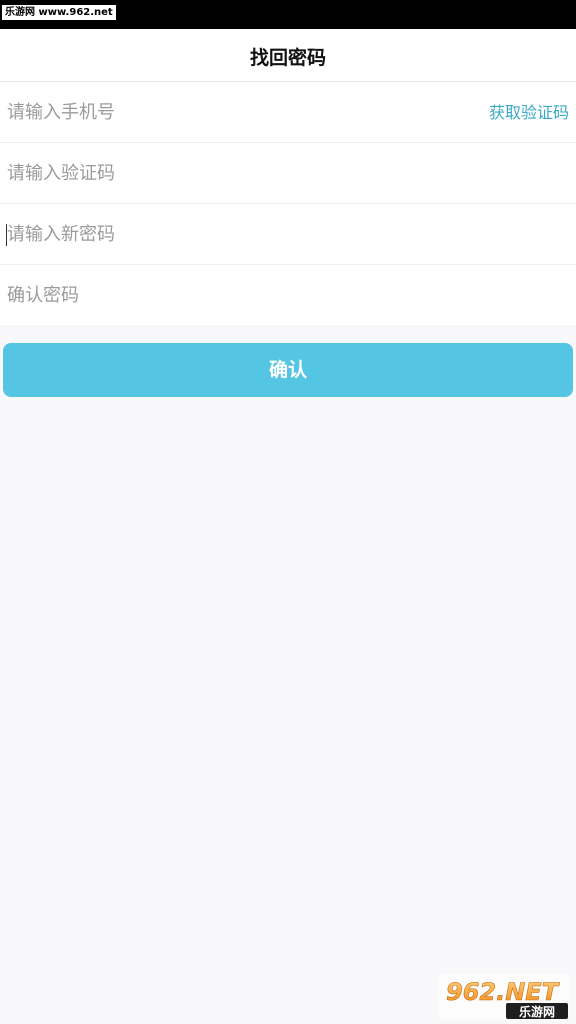 This screenshot has height=1024, width=576. I want to click on new-password-row, so click(288, 234).